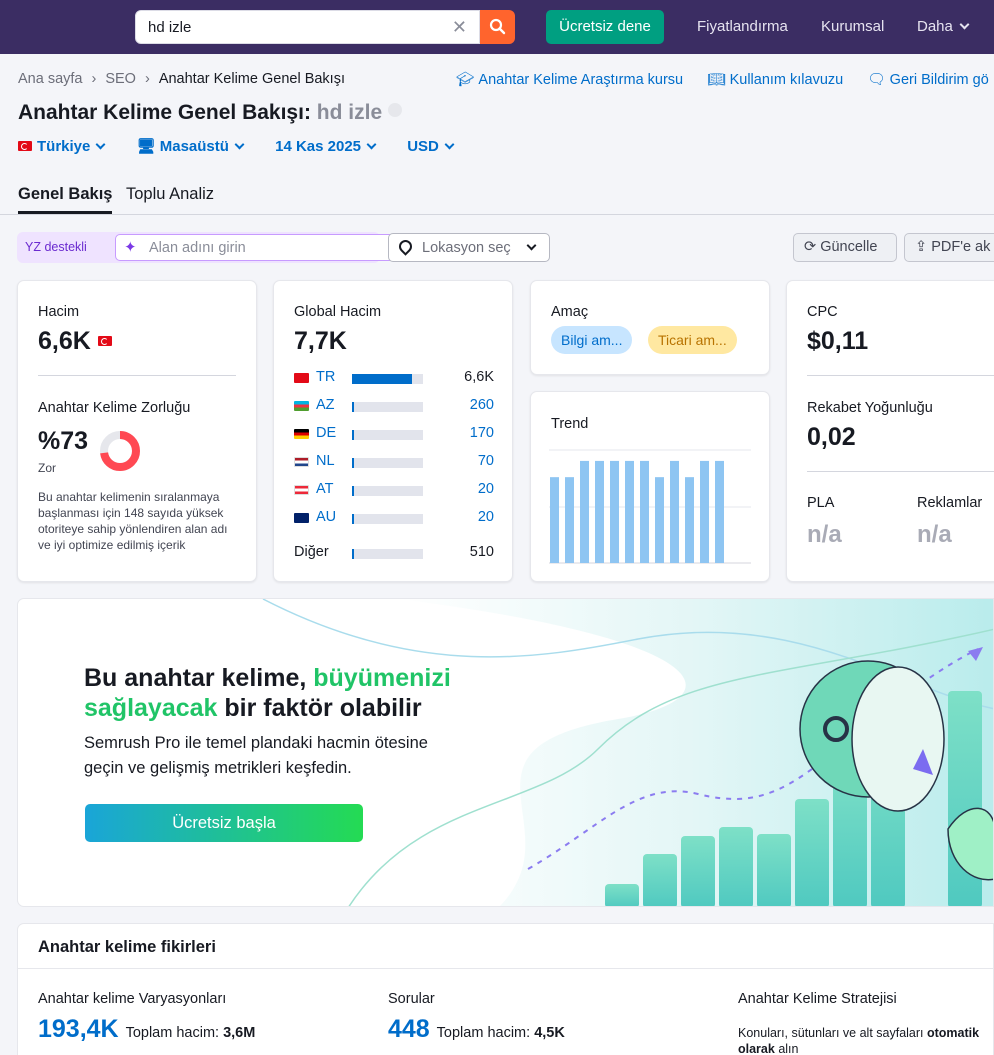  Describe the element at coordinates (320, 341) in the screenshot. I see `global-volume-value: 7,7K` at that location.